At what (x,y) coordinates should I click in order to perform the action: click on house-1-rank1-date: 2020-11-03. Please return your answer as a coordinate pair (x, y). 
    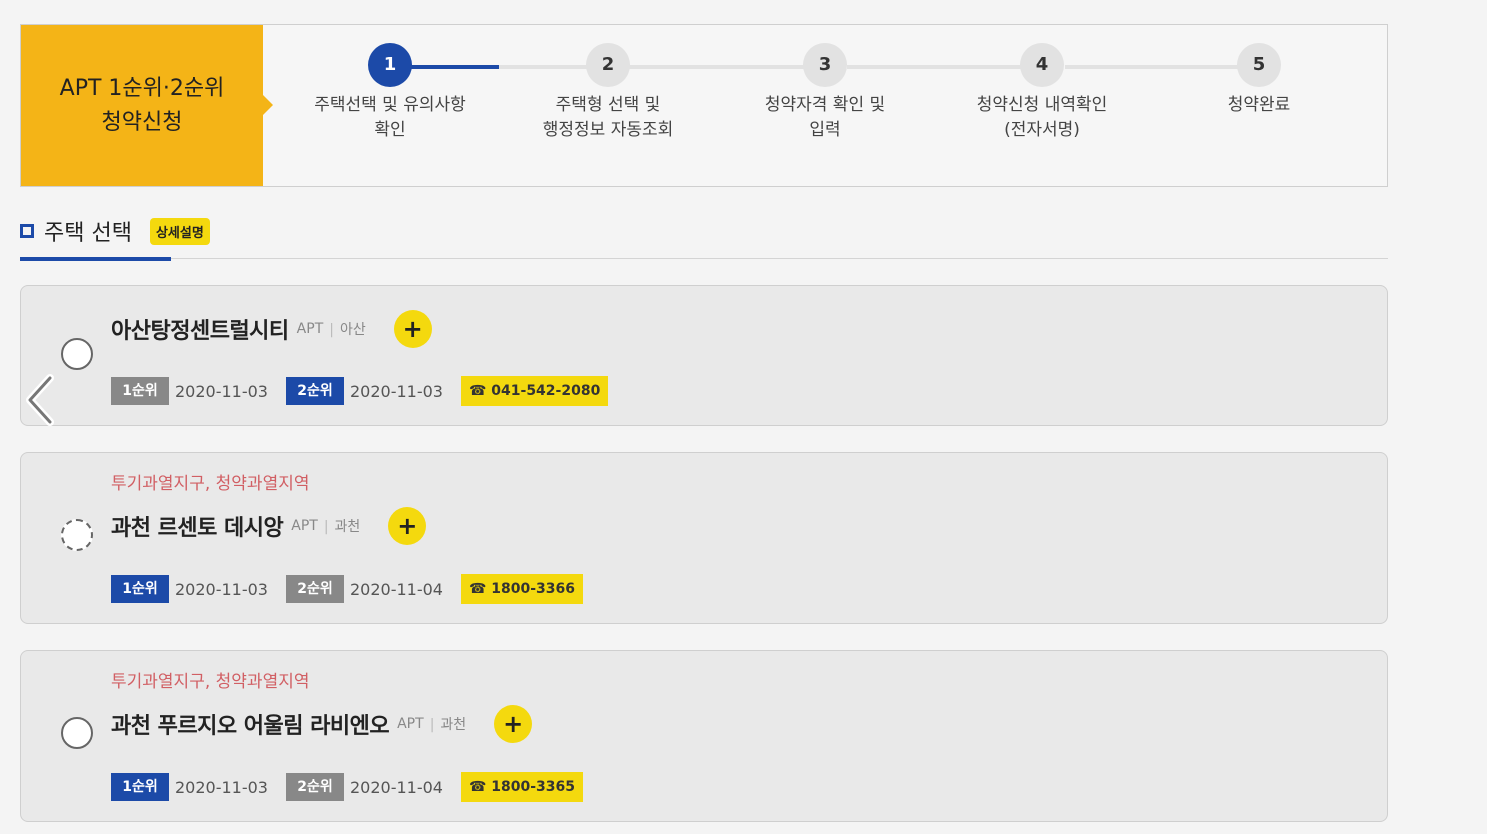
    Looking at the image, I should click on (221, 391).